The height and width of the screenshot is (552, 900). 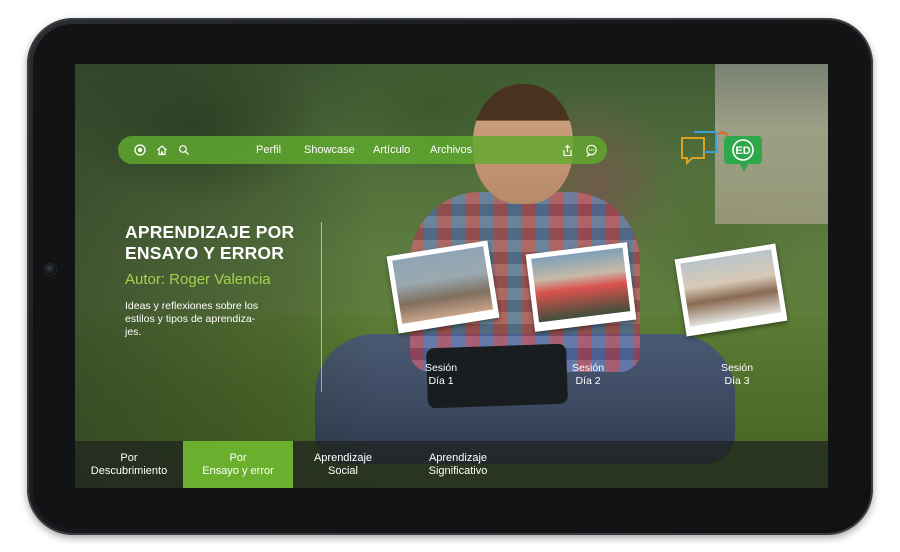 What do you see at coordinates (129, 457) in the screenshot?
I see `tab-1-line1: Por` at bounding box center [129, 457].